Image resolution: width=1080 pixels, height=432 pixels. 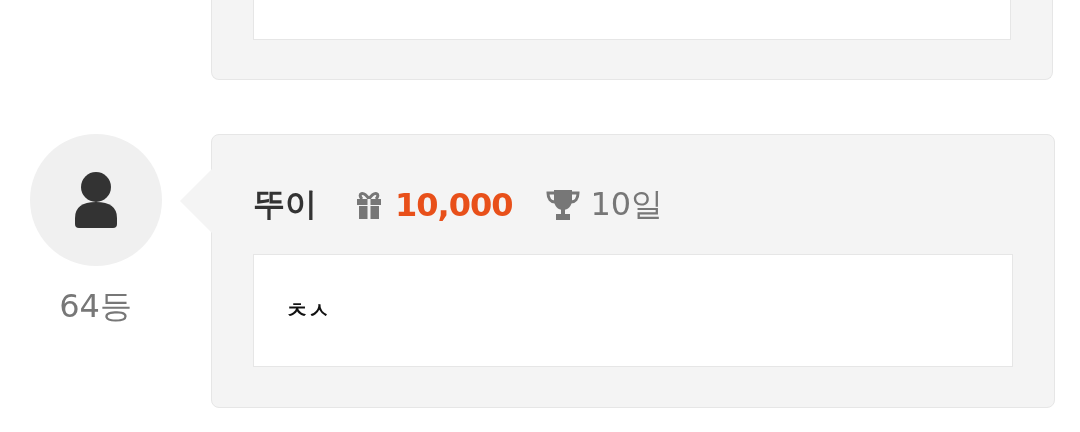 What do you see at coordinates (95, 200) in the screenshot?
I see `person-icon` at bounding box center [95, 200].